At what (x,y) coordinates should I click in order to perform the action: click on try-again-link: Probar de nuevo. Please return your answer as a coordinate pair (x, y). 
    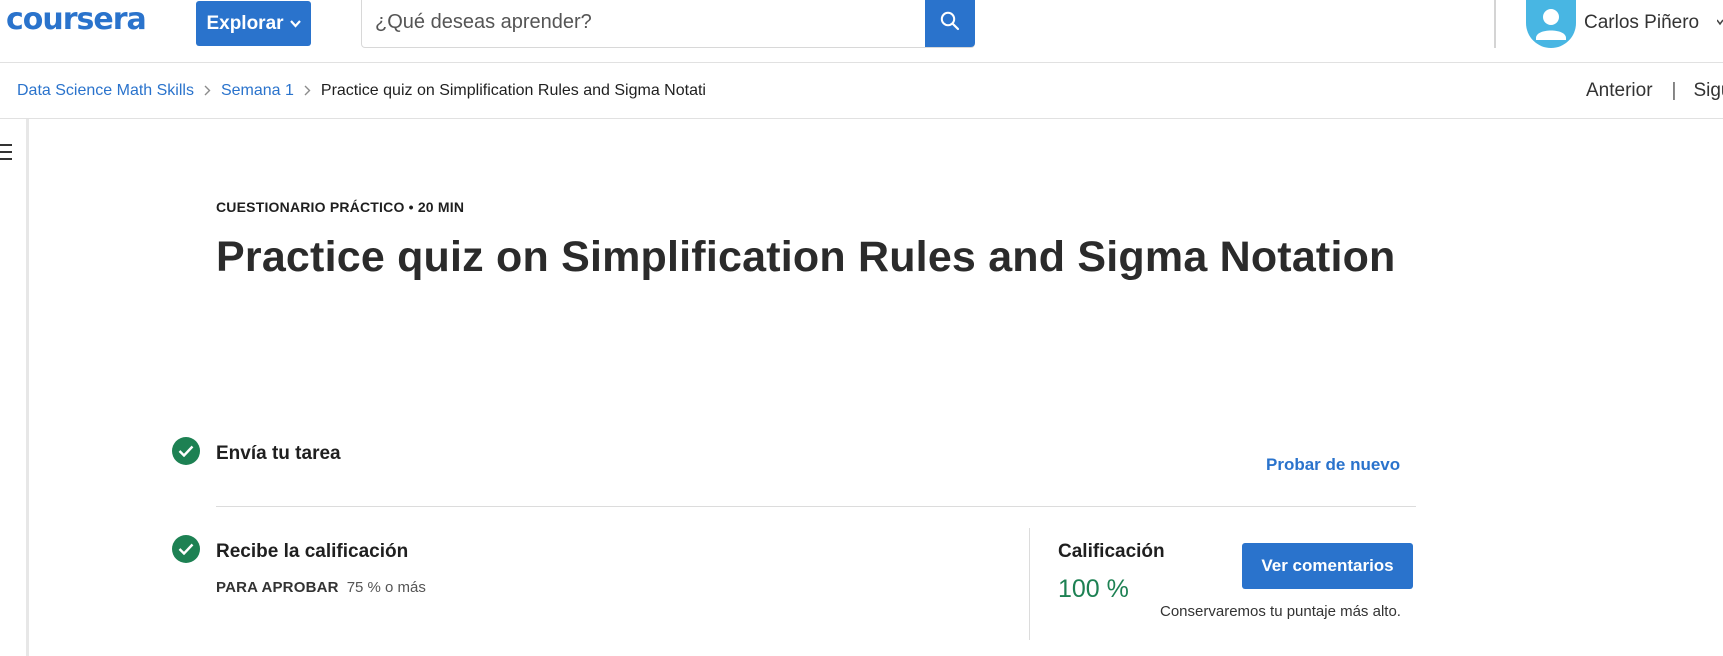
    Looking at the image, I should click on (1333, 465).